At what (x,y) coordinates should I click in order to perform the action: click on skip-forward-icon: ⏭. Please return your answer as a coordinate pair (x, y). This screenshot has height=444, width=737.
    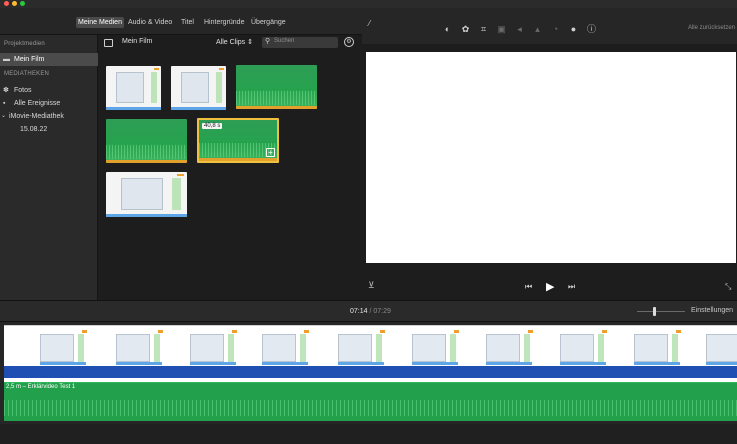
    Looking at the image, I should click on (571, 287).